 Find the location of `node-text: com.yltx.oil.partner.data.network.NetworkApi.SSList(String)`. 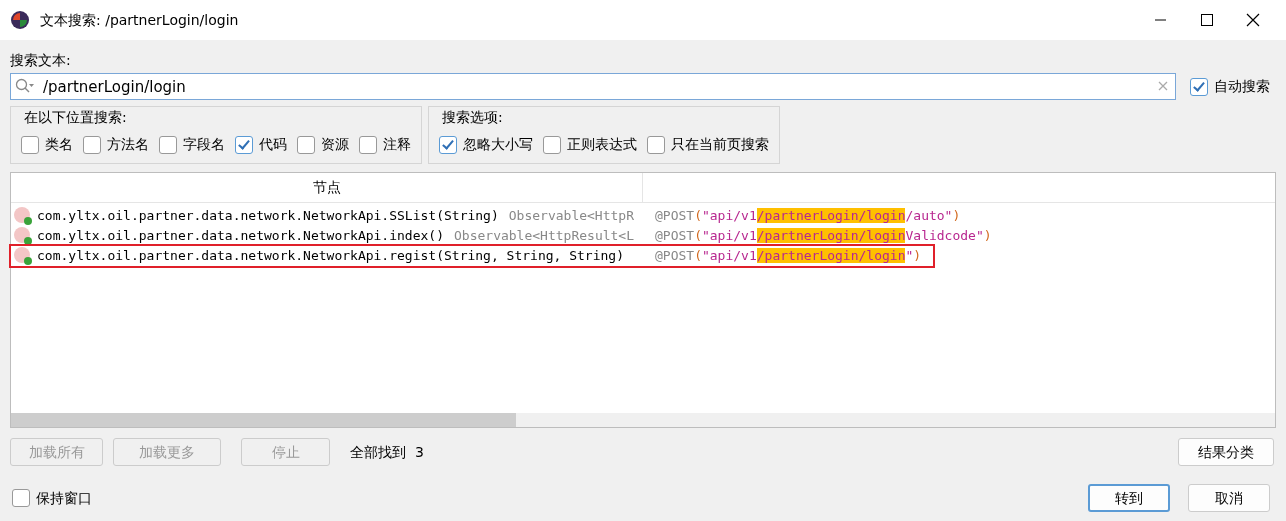

node-text: com.yltx.oil.partner.data.network.NetworkApi.SSList(String) is located at coordinates (268, 216).